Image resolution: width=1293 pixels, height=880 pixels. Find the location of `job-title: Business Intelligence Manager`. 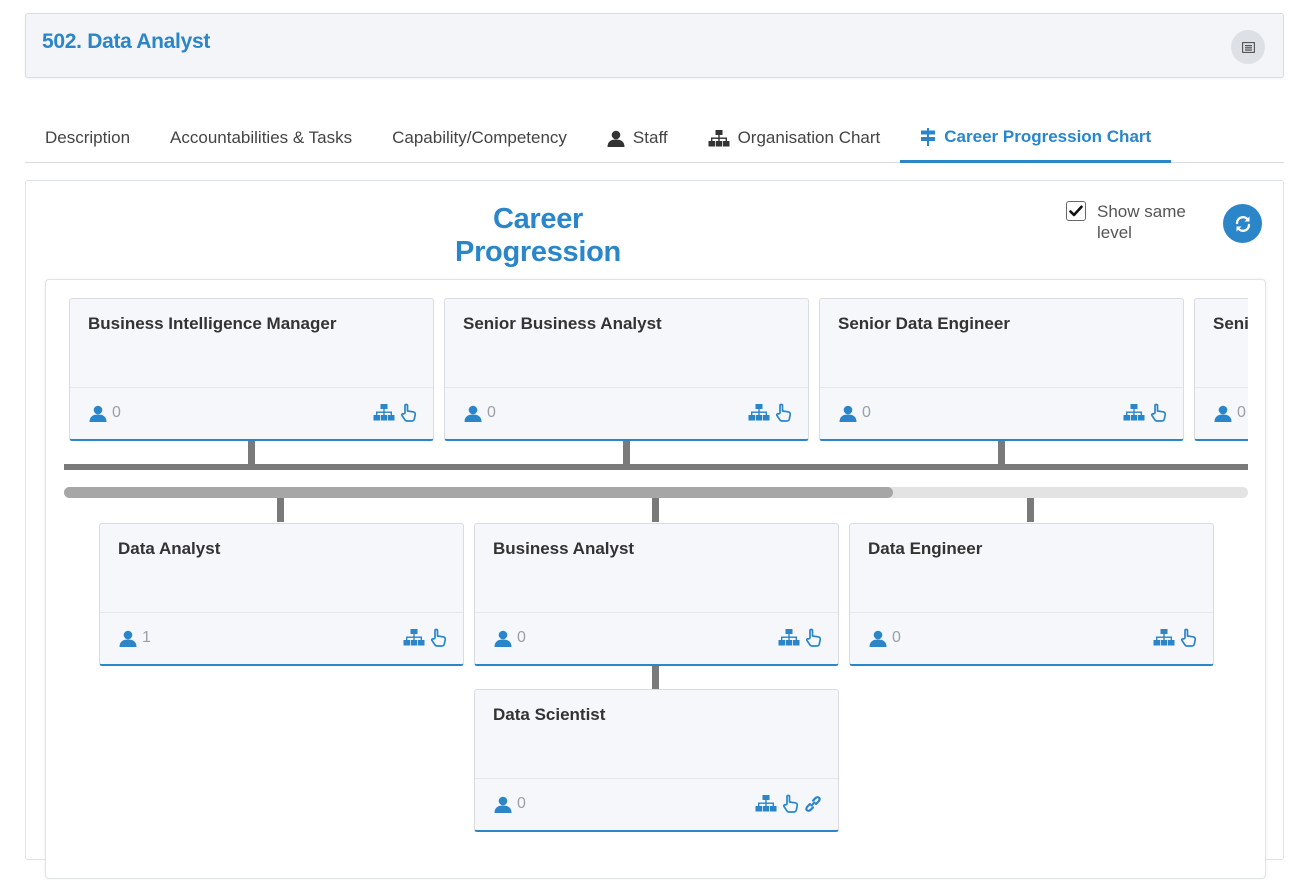

job-title: Business Intelligence Manager is located at coordinates (212, 323).